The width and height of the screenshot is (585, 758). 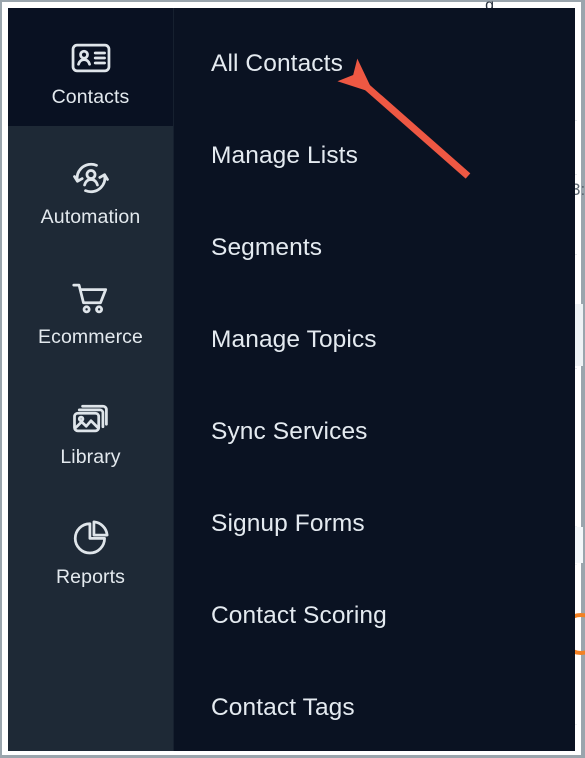 What do you see at coordinates (283, 708) in the screenshot?
I see `menu-item-contact-tags: Contact Tags` at bounding box center [283, 708].